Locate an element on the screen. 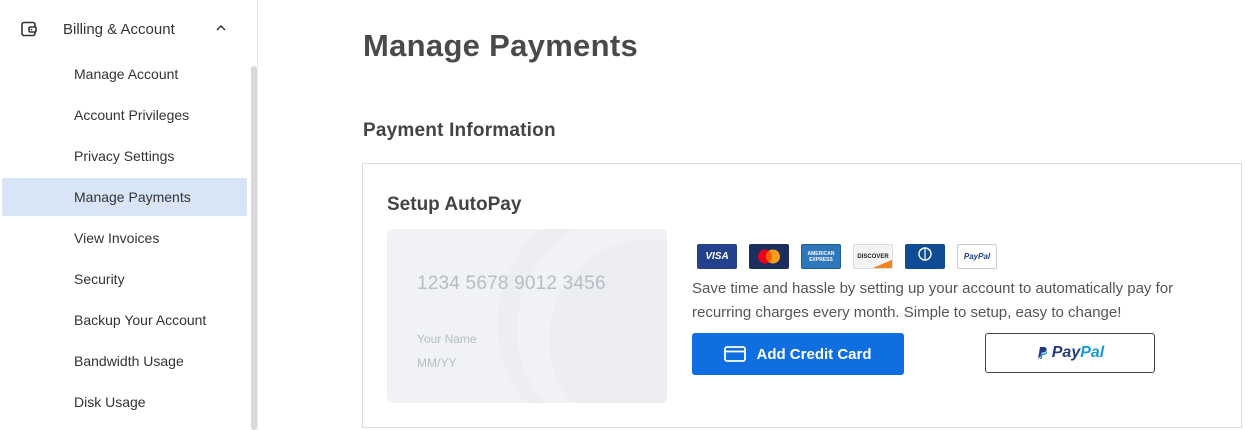  sidebar-item-security: Security is located at coordinates (124, 279).